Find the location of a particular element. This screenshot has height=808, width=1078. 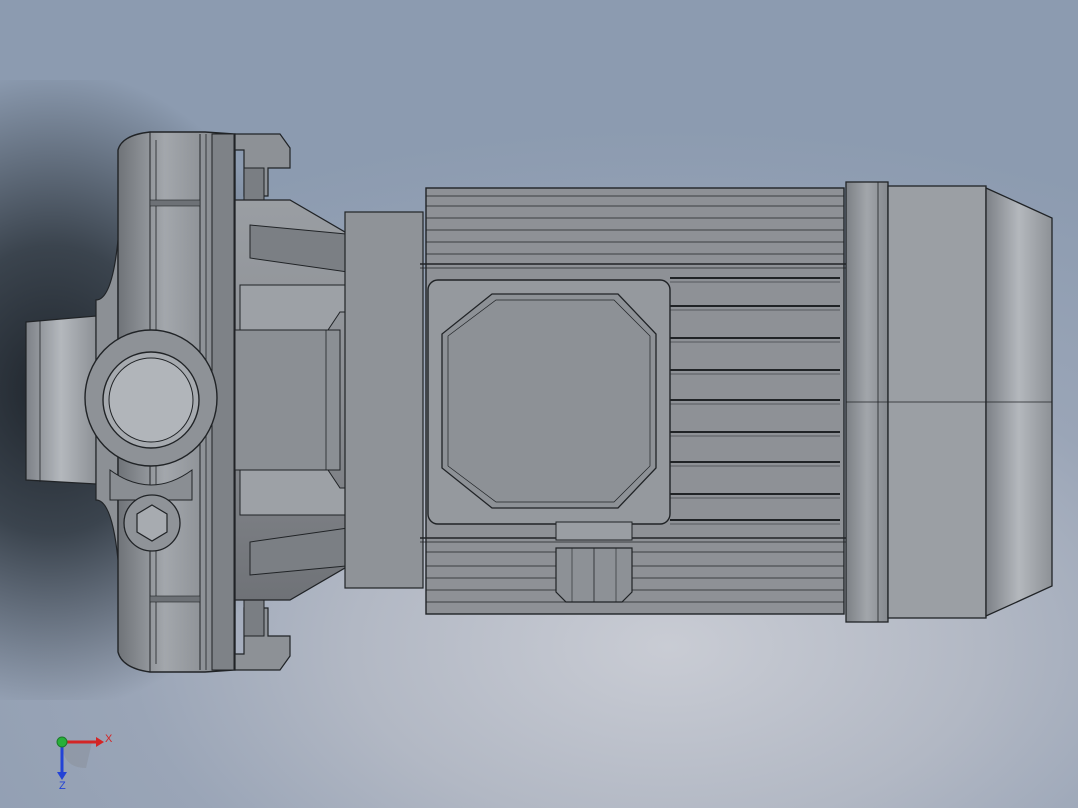

y-axis-dot is located at coordinates (62, 742).